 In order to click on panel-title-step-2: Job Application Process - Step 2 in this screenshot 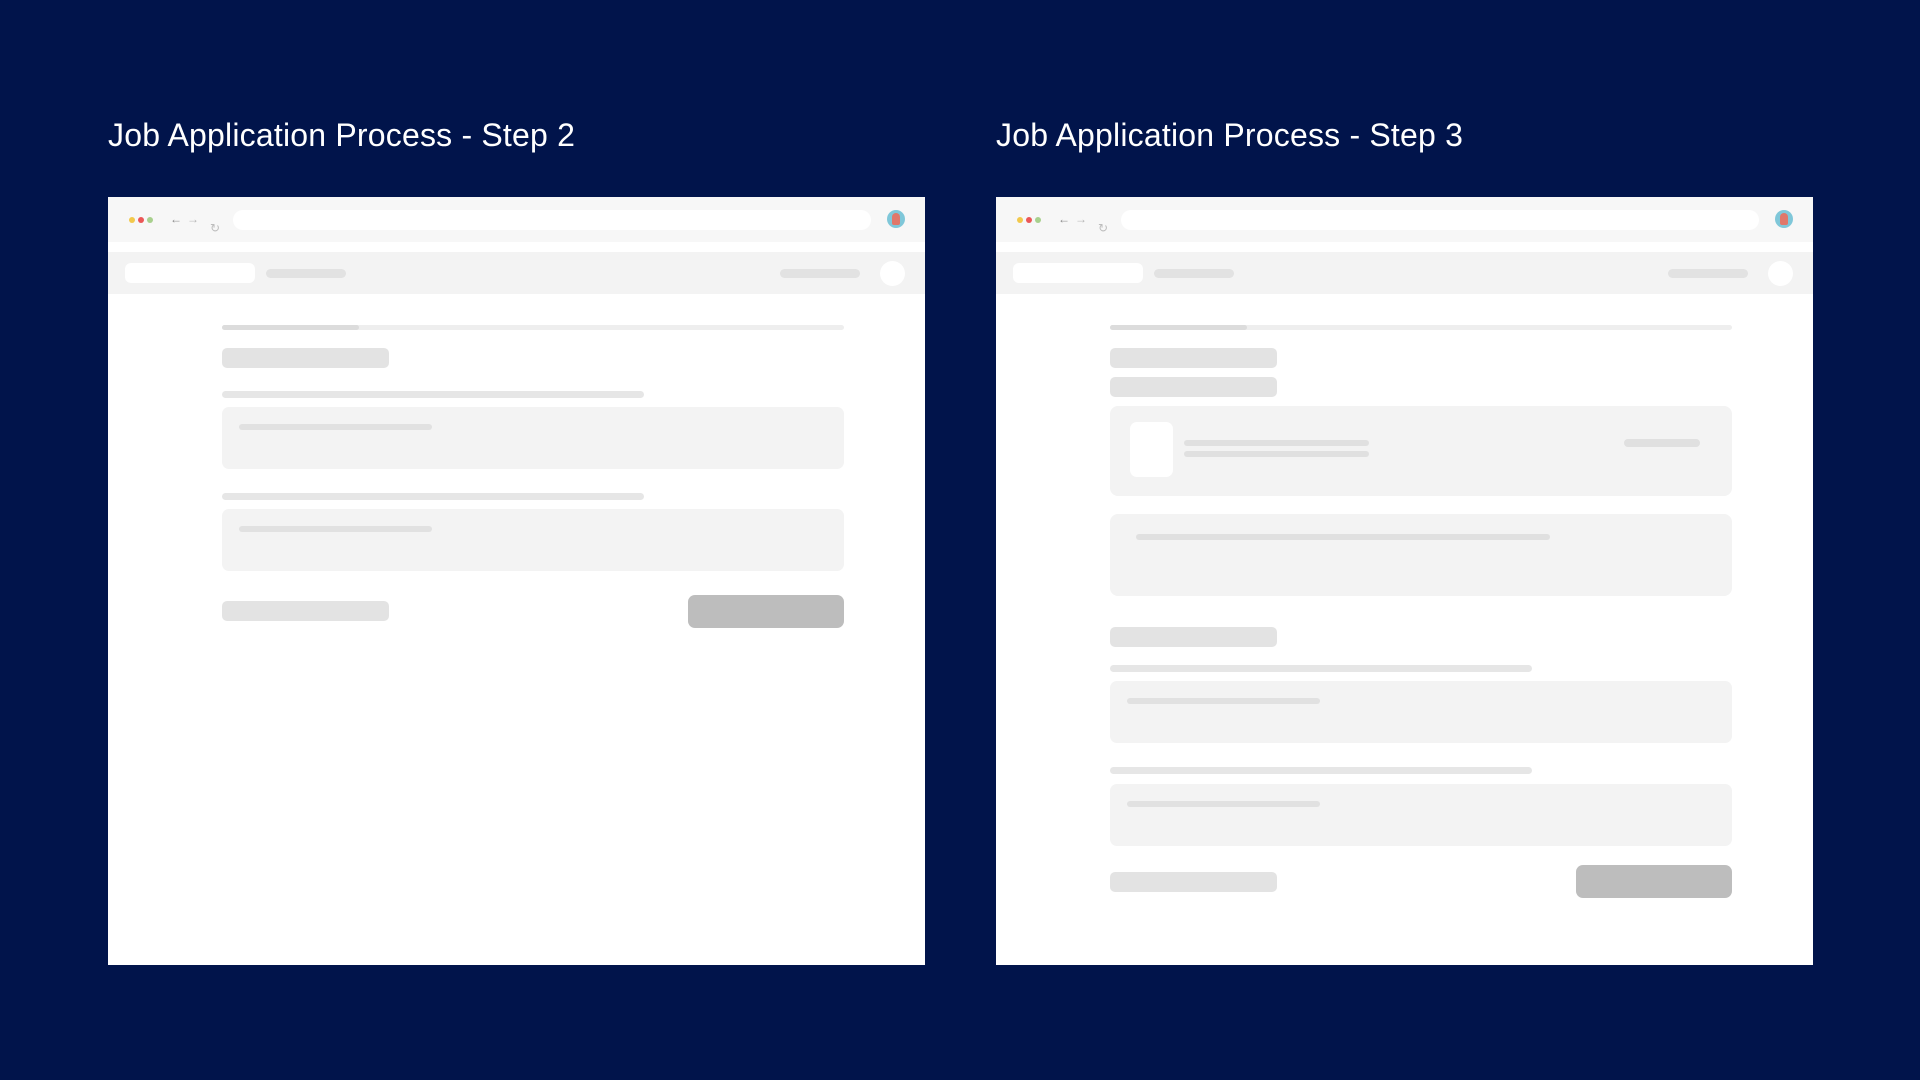, I will do `click(342, 135)`.